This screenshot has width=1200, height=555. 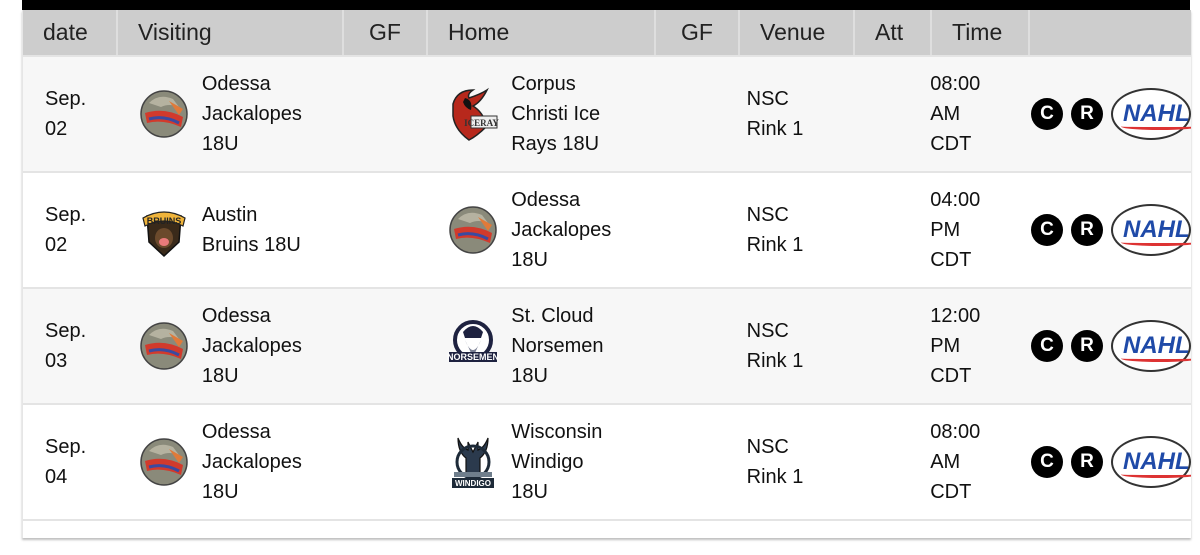 I want to click on visiting-team-cell: BRUINS Austin Bruins 18U, so click(x=231, y=230).